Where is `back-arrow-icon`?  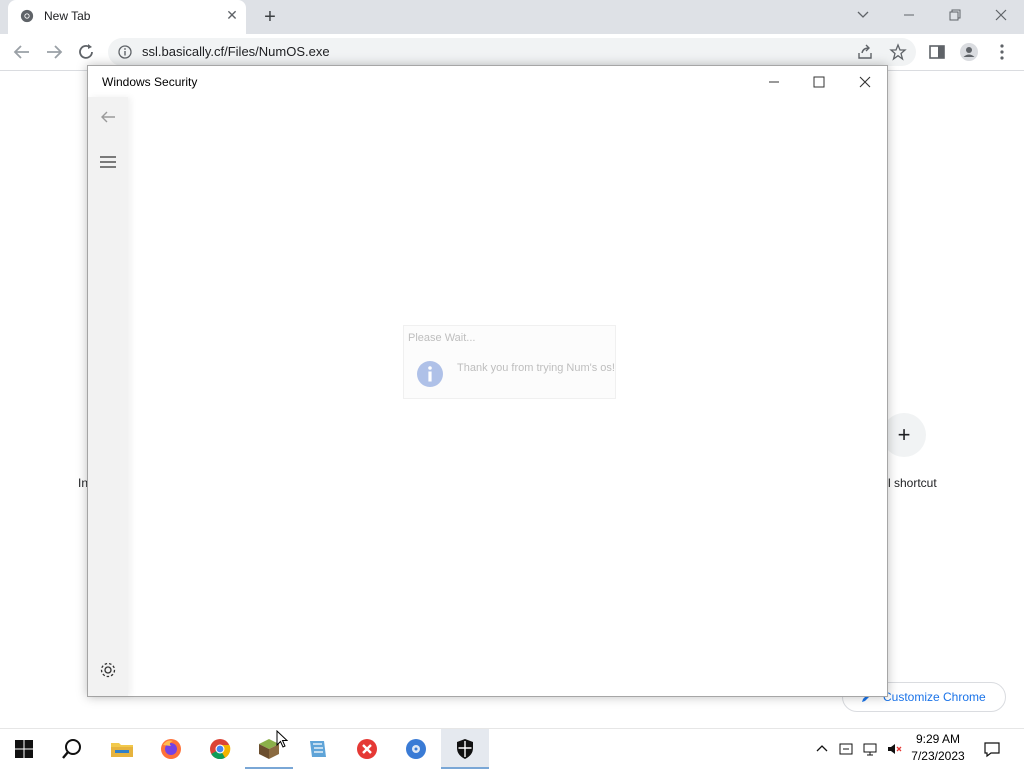 back-arrow-icon is located at coordinates (22, 52).